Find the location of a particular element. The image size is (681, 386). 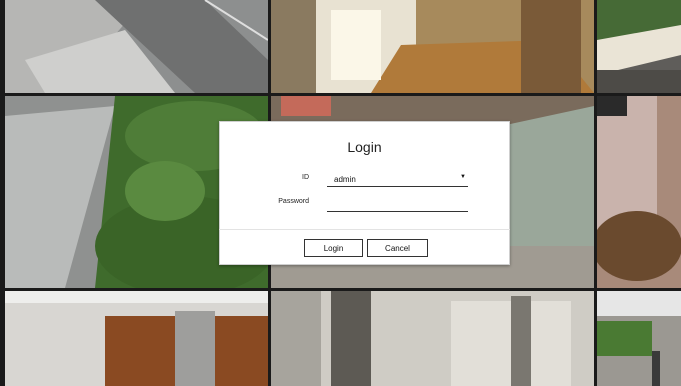

password-label: Password is located at coordinates (293, 201).